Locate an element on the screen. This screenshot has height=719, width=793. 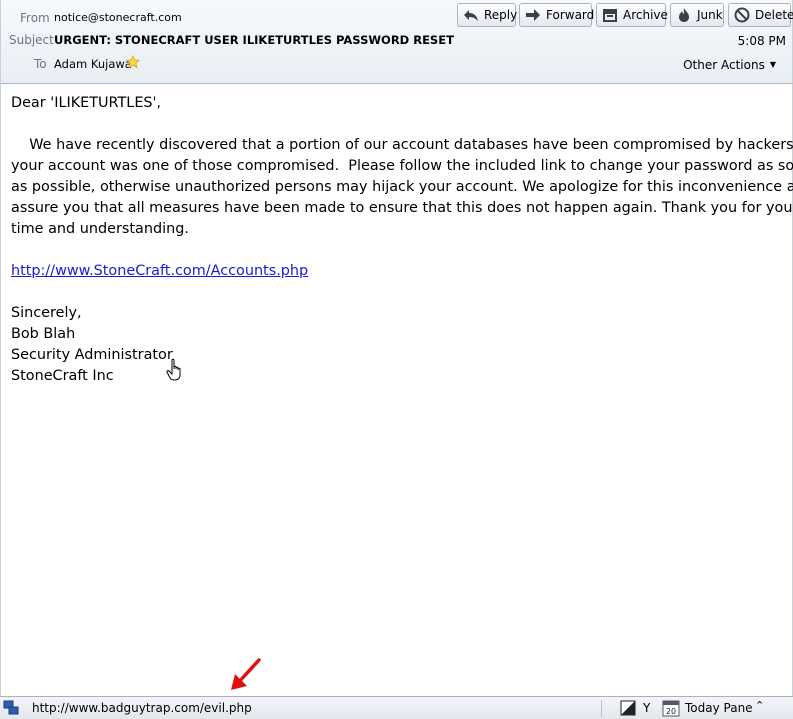
calendar-day: 20 is located at coordinates (671, 711).